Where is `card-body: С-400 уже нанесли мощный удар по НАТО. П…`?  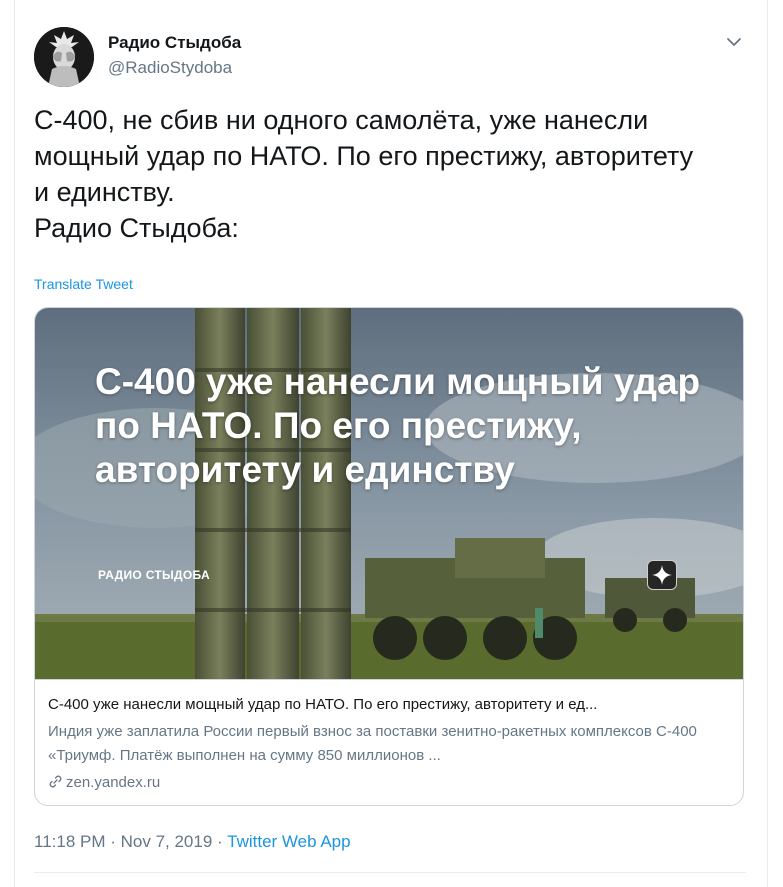 card-body: С-400 уже нанесли мощный удар по НАТО. П… is located at coordinates (389, 742).